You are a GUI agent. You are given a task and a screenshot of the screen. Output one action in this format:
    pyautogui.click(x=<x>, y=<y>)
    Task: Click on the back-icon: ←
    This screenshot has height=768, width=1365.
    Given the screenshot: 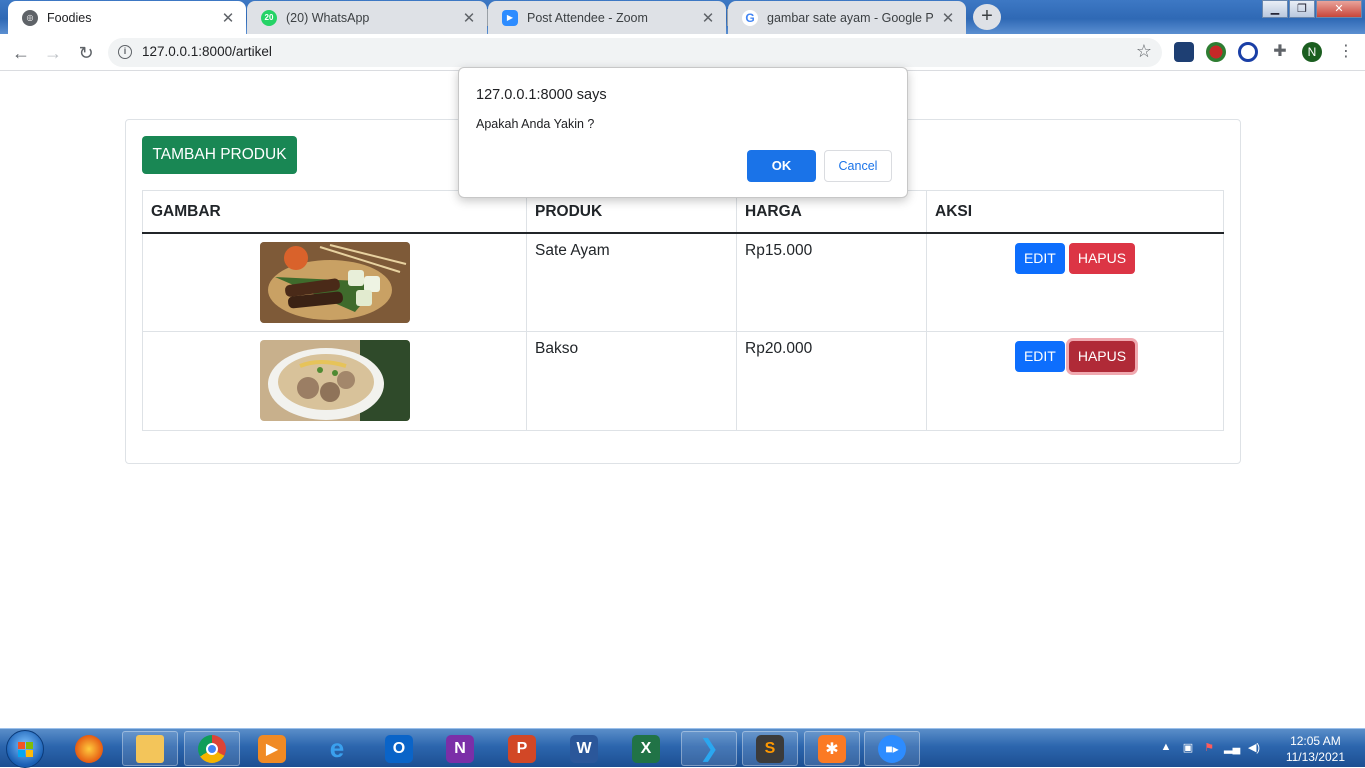 What is the action you would take?
    pyautogui.click(x=21, y=53)
    